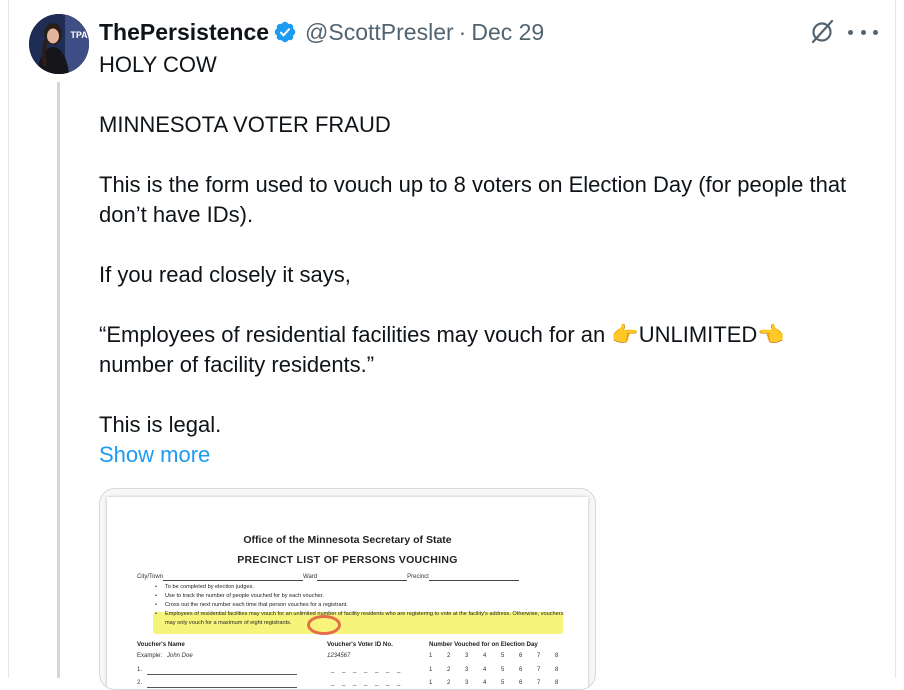  I want to click on thread-line, so click(58, 380).